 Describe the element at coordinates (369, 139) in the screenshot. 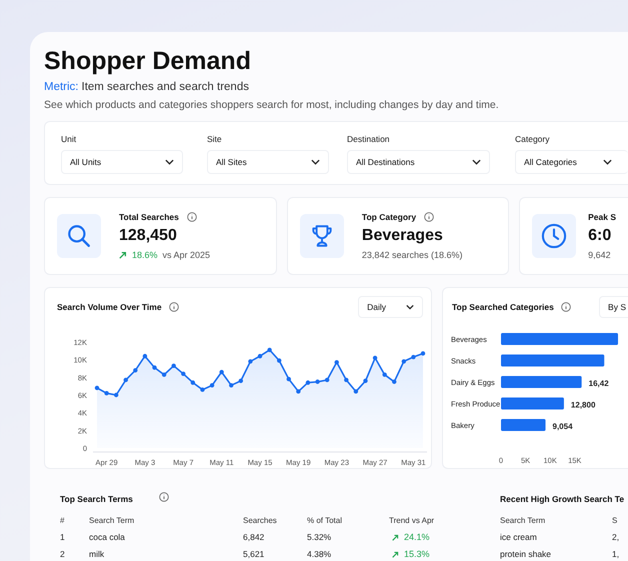

I see `filter-label: Destination` at that location.